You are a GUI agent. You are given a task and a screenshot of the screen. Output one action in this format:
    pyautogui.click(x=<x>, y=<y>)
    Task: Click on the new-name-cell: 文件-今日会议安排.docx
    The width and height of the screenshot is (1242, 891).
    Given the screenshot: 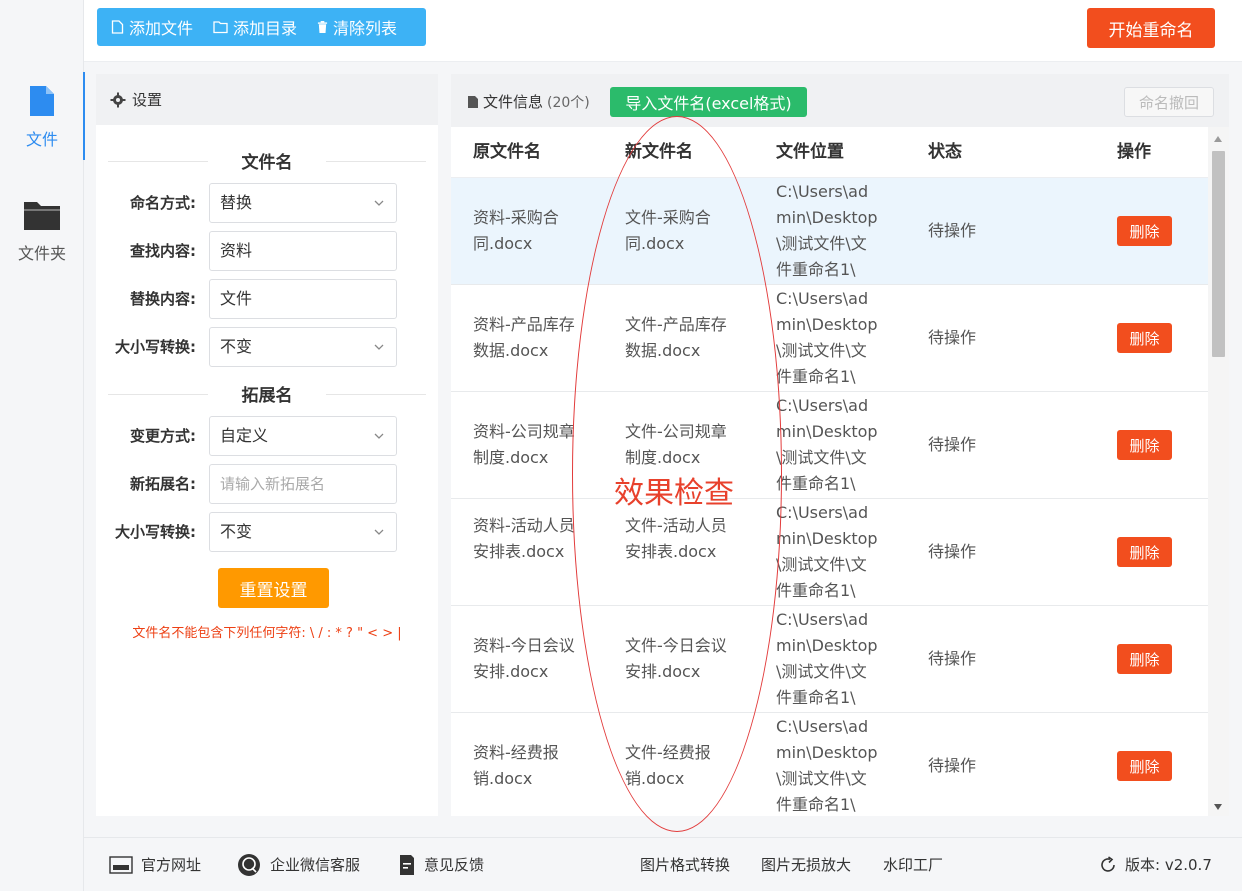 What is the action you would take?
    pyautogui.click(x=676, y=658)
    